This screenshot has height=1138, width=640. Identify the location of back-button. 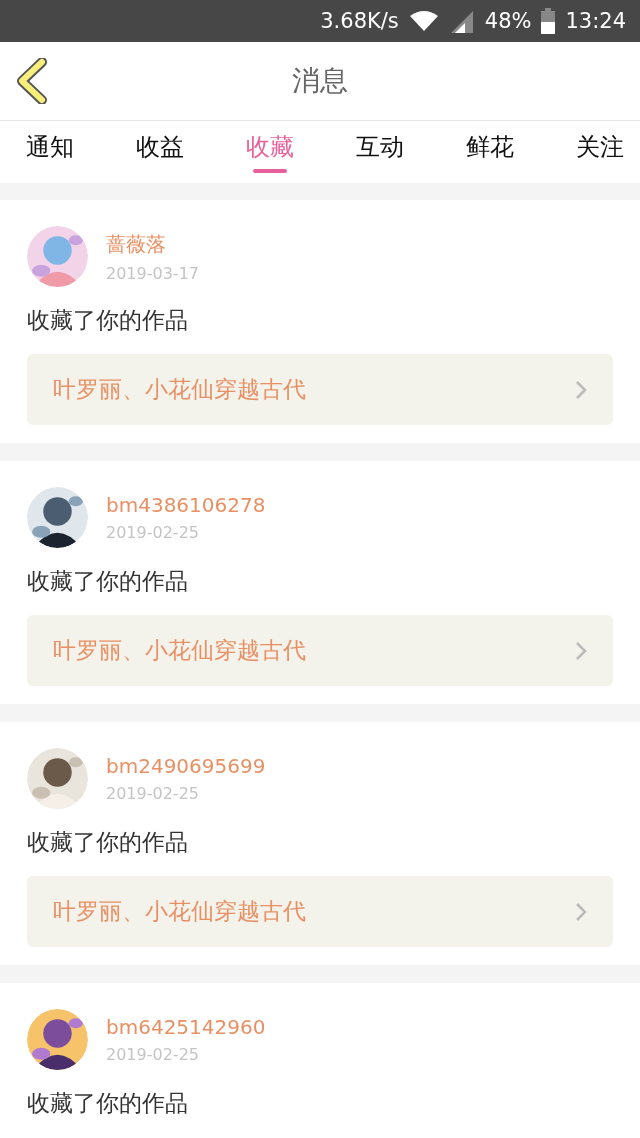
(32, 81).